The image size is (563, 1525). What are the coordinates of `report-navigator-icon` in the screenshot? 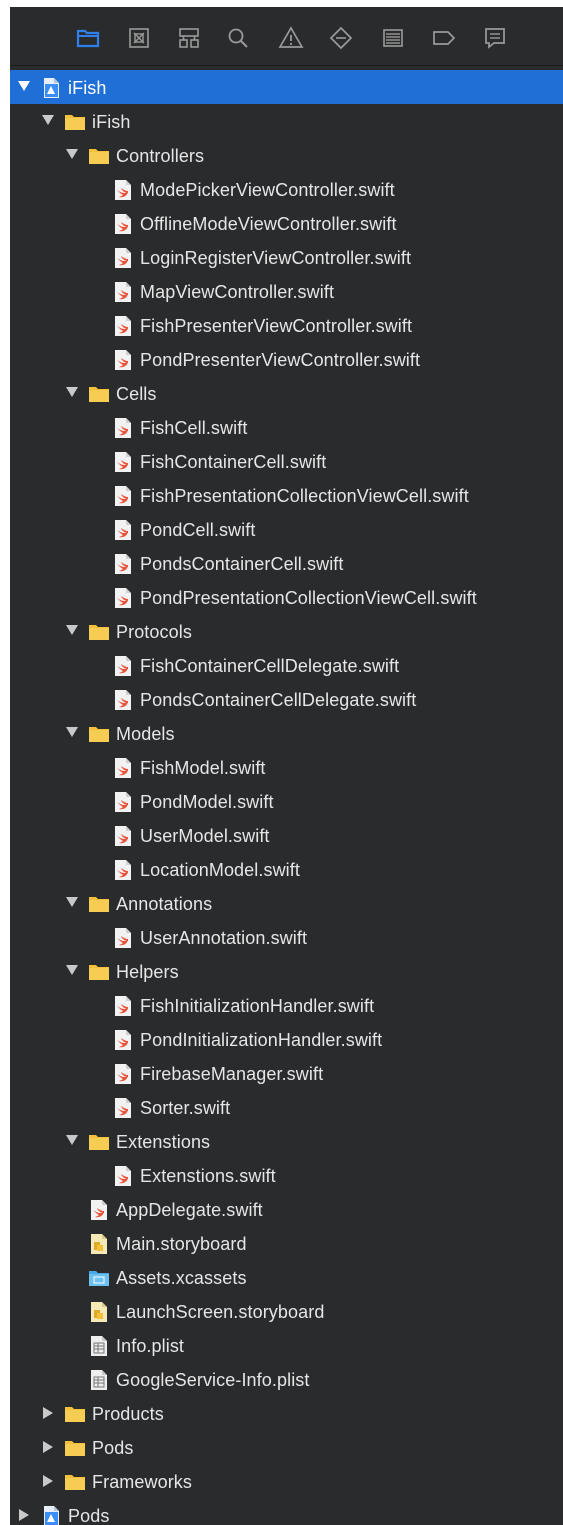 It's located at (495, 38).